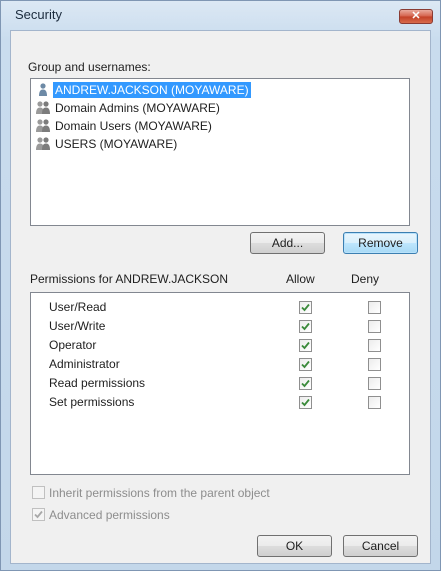 The width and height of the screenshot is (441, 571). Describe the element at coordinates (77, 326) in the screenshot. I see `permission-name: User/Write` at that location.